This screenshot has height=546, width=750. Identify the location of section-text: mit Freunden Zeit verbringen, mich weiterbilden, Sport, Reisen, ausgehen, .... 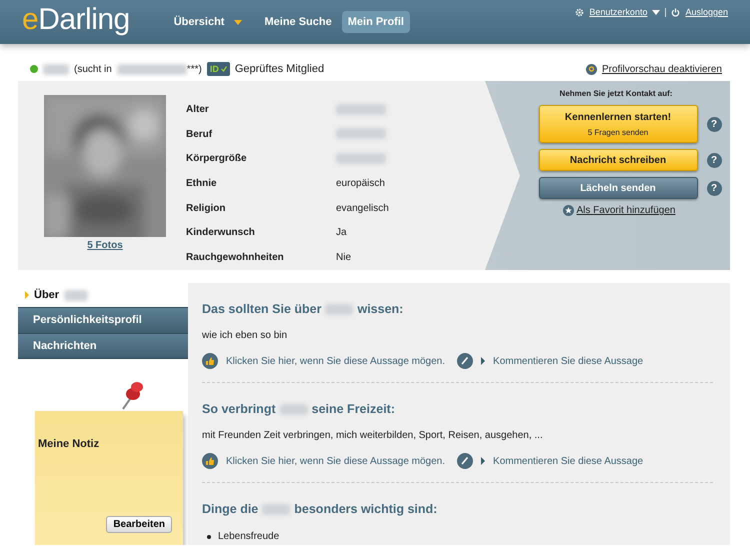
(373, 435).